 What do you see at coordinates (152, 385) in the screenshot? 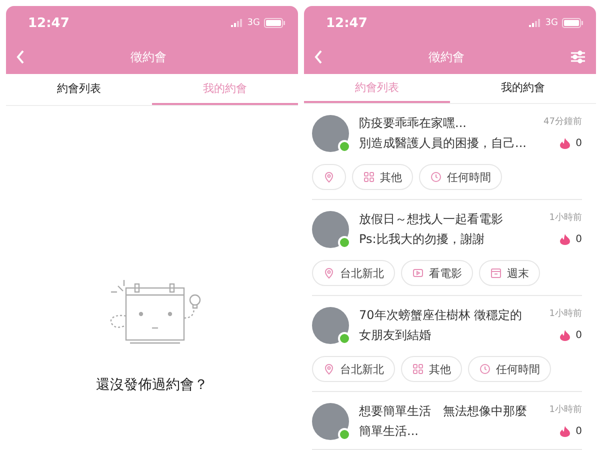
I see `empty-message: 還沒發佈過約會？` at bounding box center [152, 385].